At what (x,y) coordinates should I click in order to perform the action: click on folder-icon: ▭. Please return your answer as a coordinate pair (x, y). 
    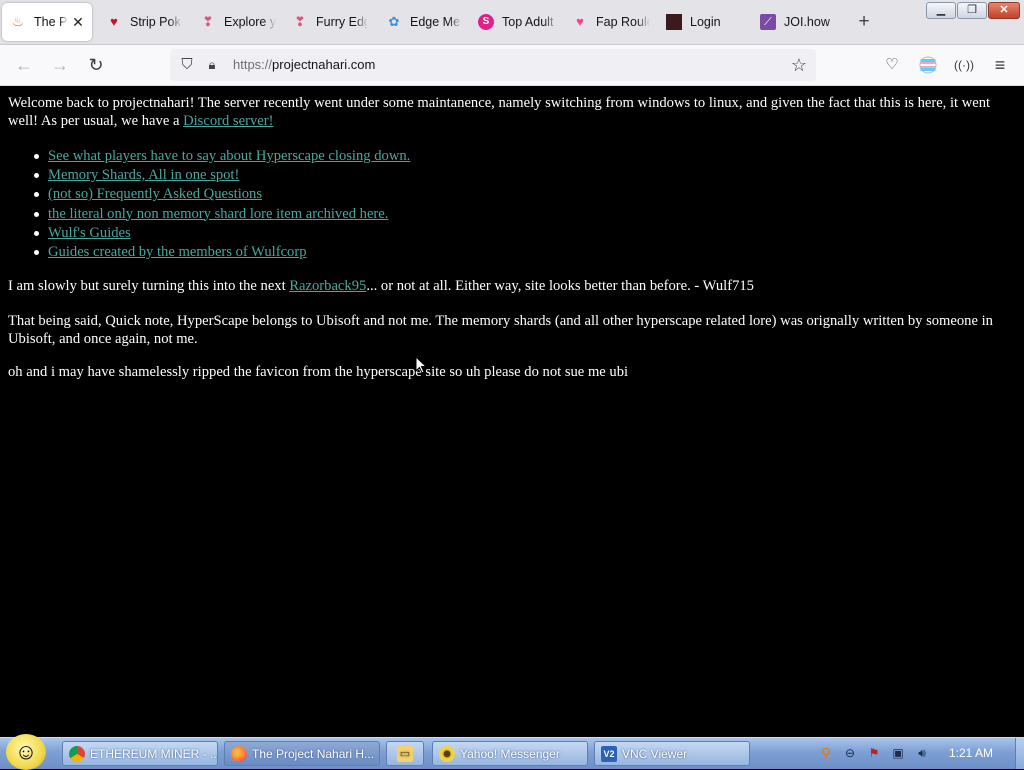
    Looking at the image, I should click on (405, 753).